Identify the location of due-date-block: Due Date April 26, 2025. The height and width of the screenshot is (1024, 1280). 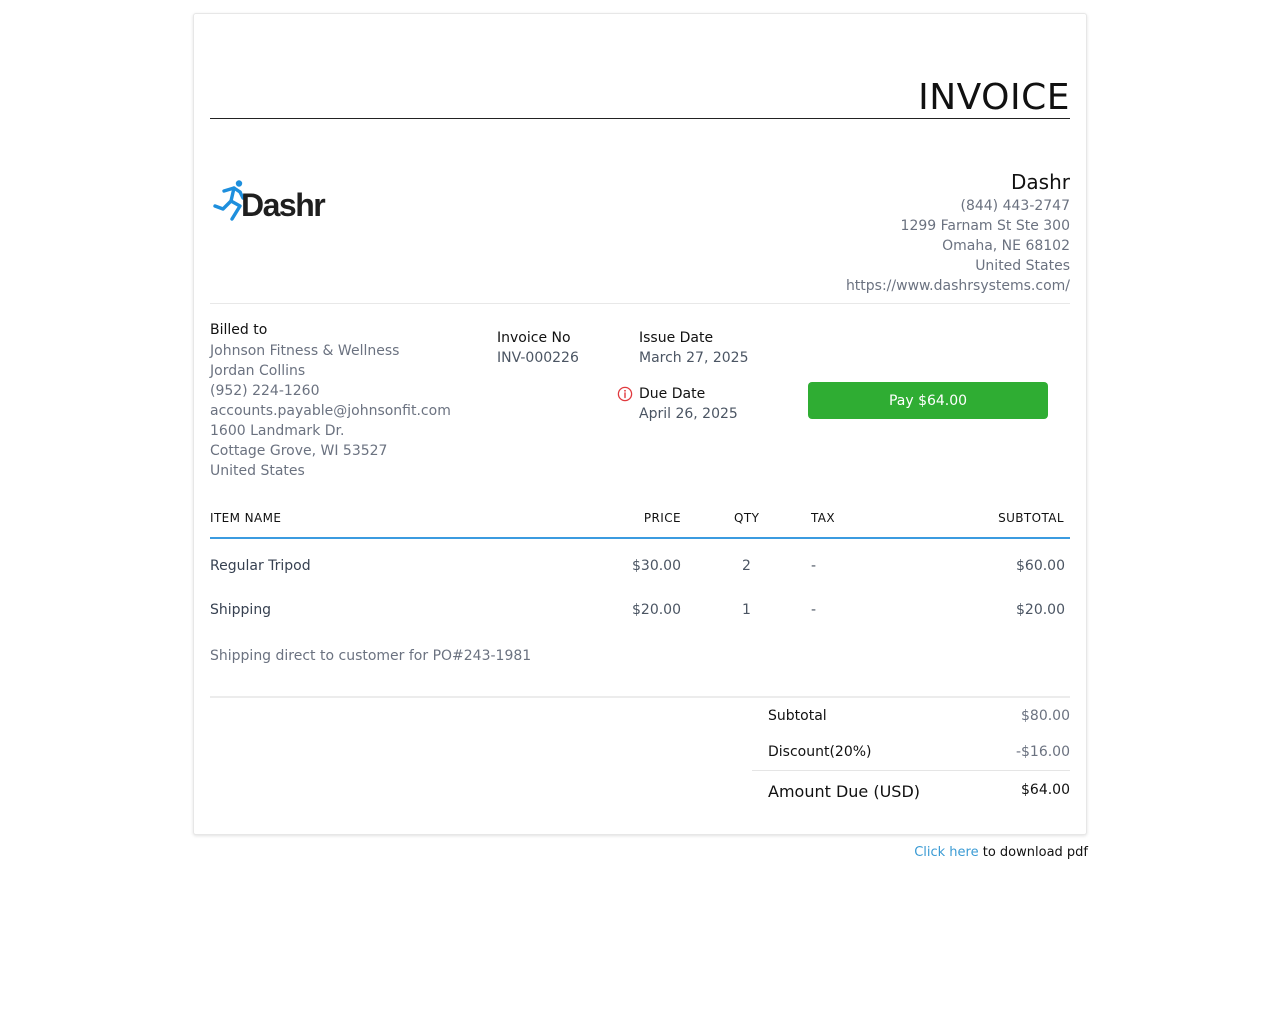
(688, 404).